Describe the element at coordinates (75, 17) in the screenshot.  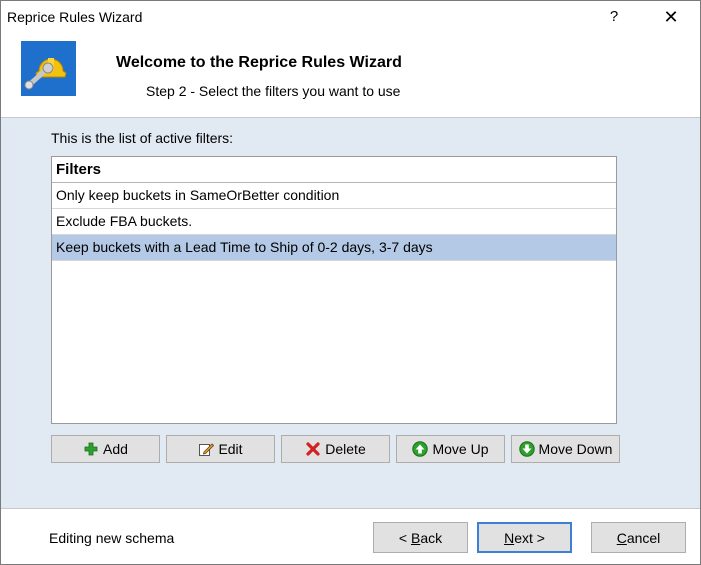
I see `window-title: Reprice Rules Wizard` at that location.